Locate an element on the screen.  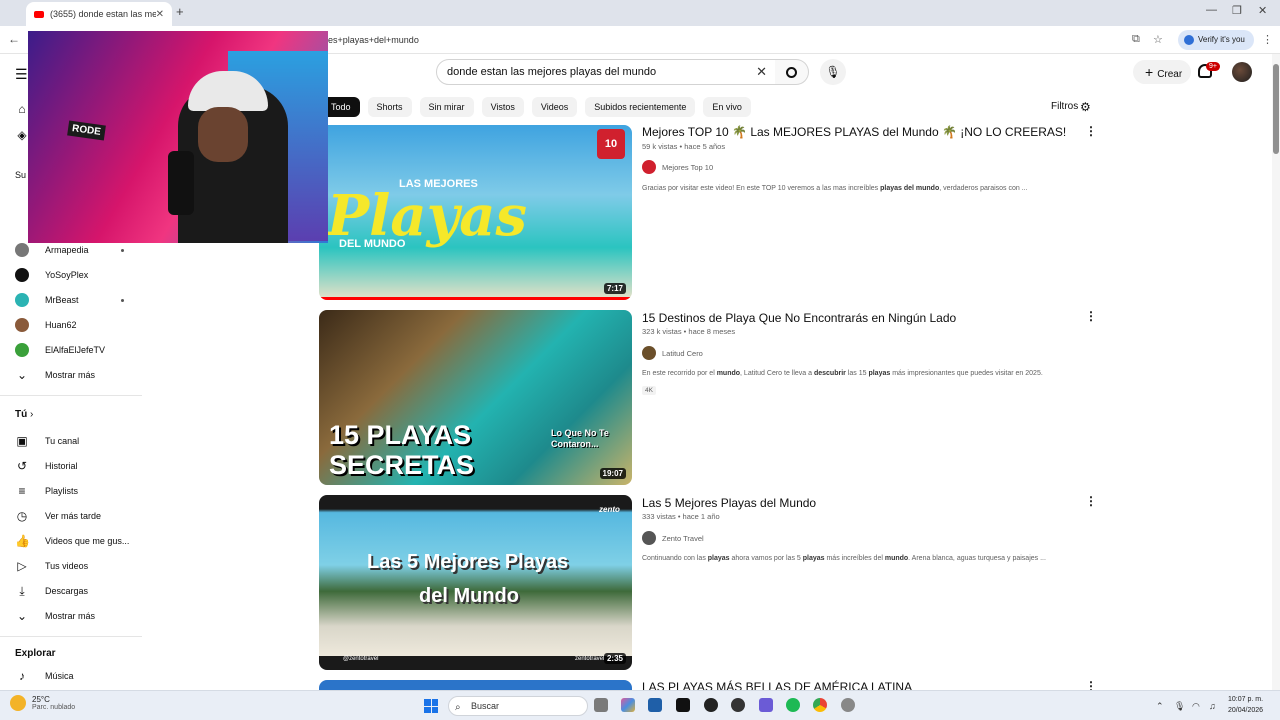
bookmark-star-icon: ☆ is located at coordinates (1158, 39).